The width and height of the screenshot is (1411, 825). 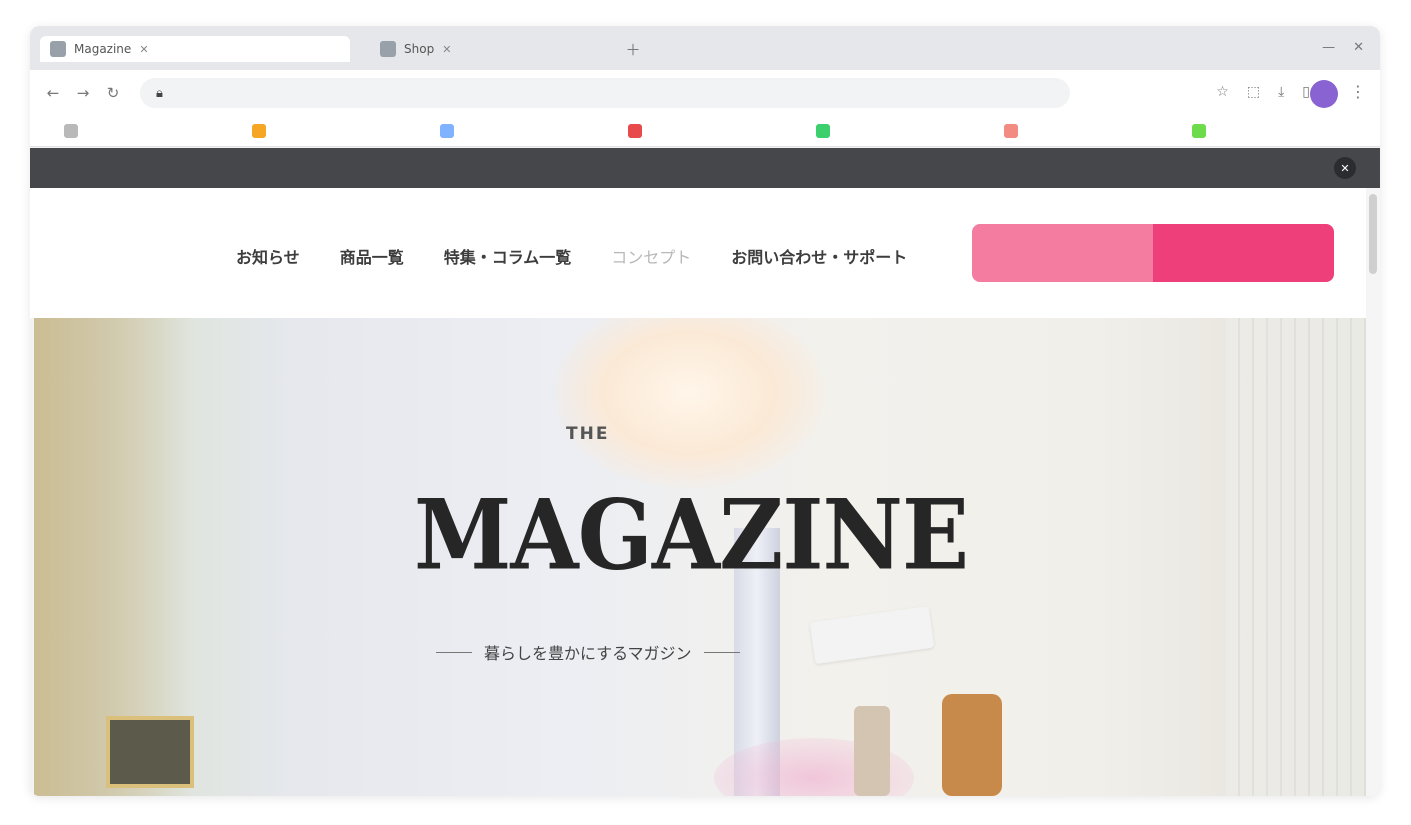 What do you see at coordinates (651, 256) in the screenshot?
I see `nav-item-concept: コンセプト` at bounding box center [651, 256].